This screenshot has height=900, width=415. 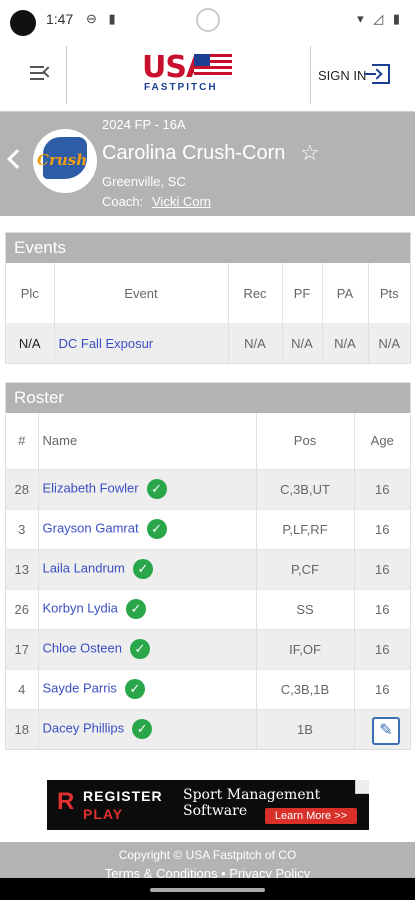 I want to click on event-pa: N/A, so click(x=345, y=343).